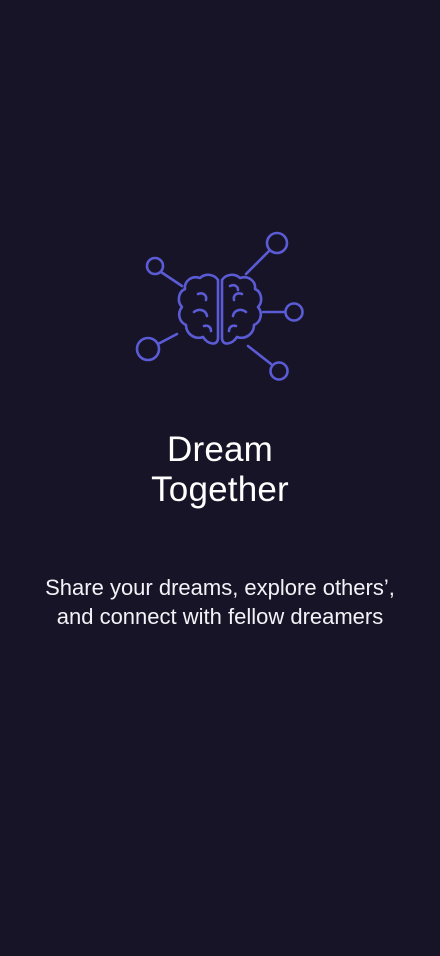 The height and width of the screenshot is (956, 440). I want to click on page-title: Dream Together, so click(220, 470).